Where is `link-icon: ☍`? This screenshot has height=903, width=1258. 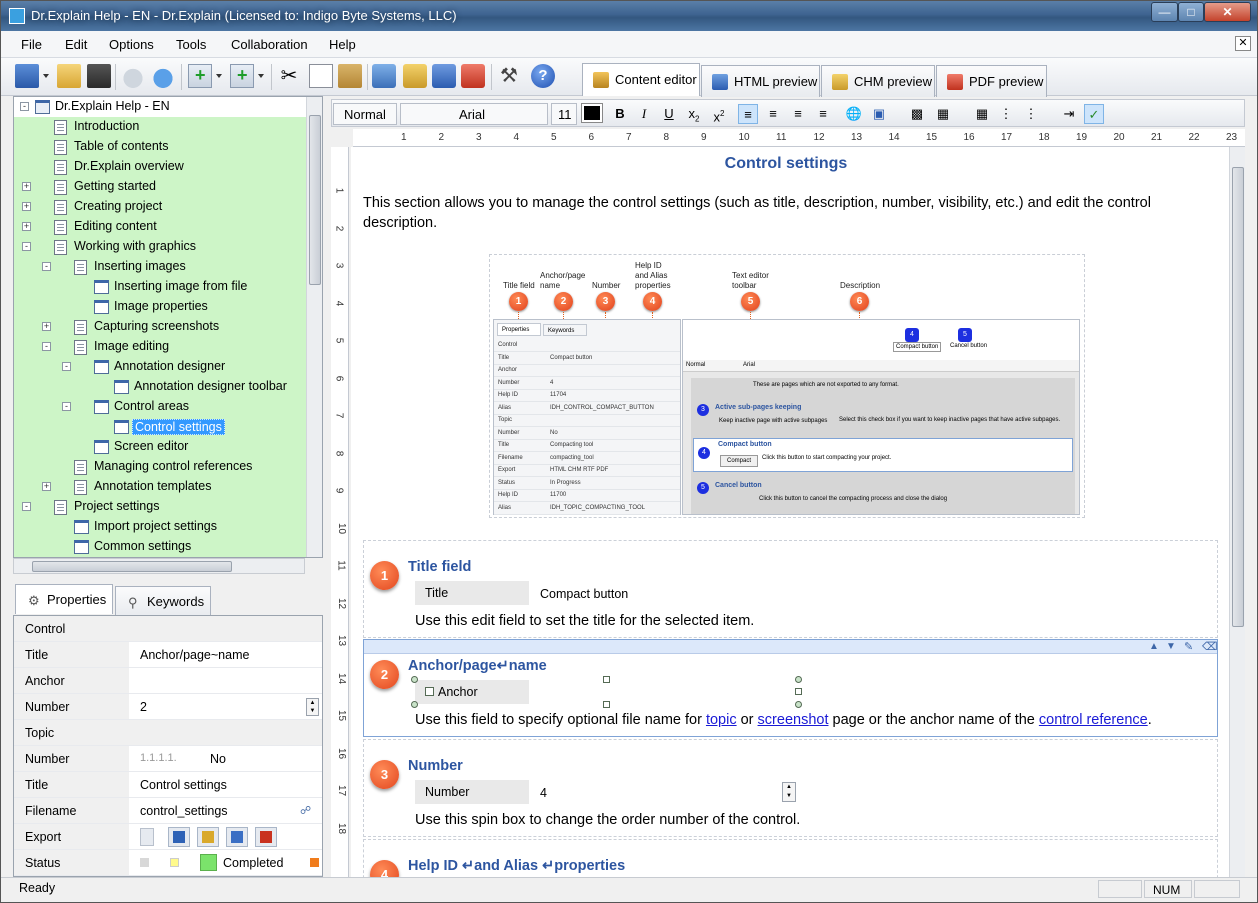
link-icon: ☍ is located at coordinates (305, 810).